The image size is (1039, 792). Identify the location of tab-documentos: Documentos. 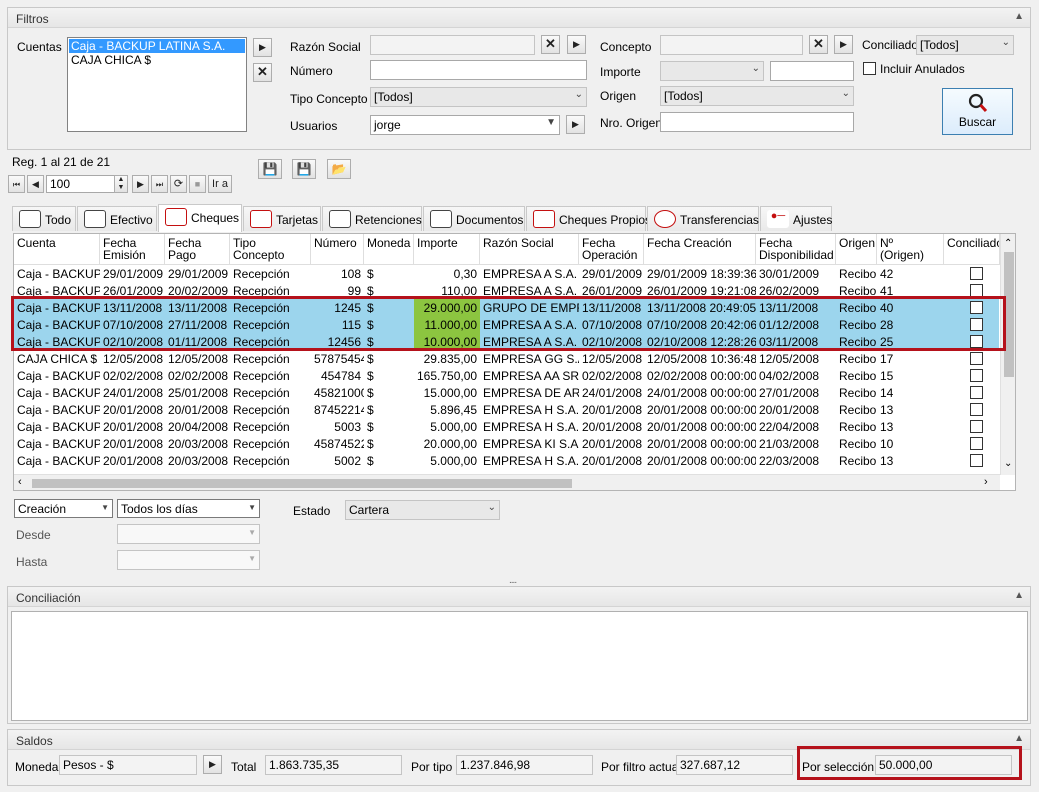
(474, 218).